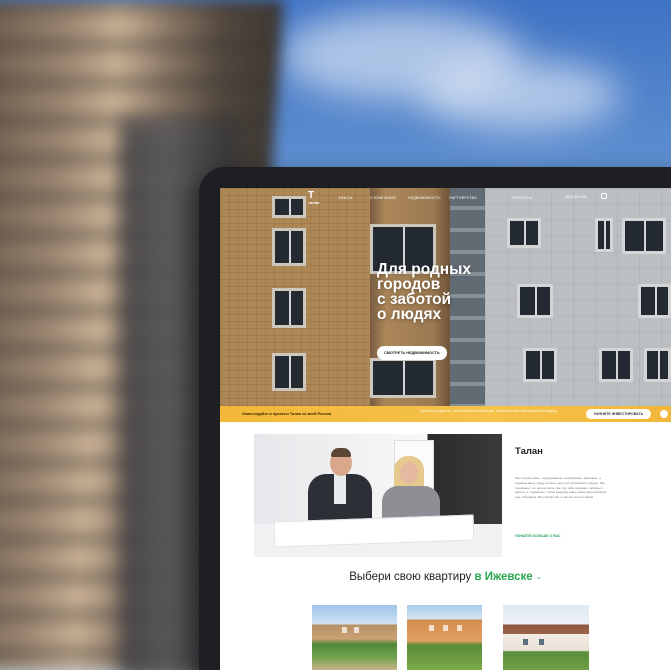  What do you see at coordinates (529, 451) in the screenshot?
I see `about-title: Талан` at bounding box center [529, 451].